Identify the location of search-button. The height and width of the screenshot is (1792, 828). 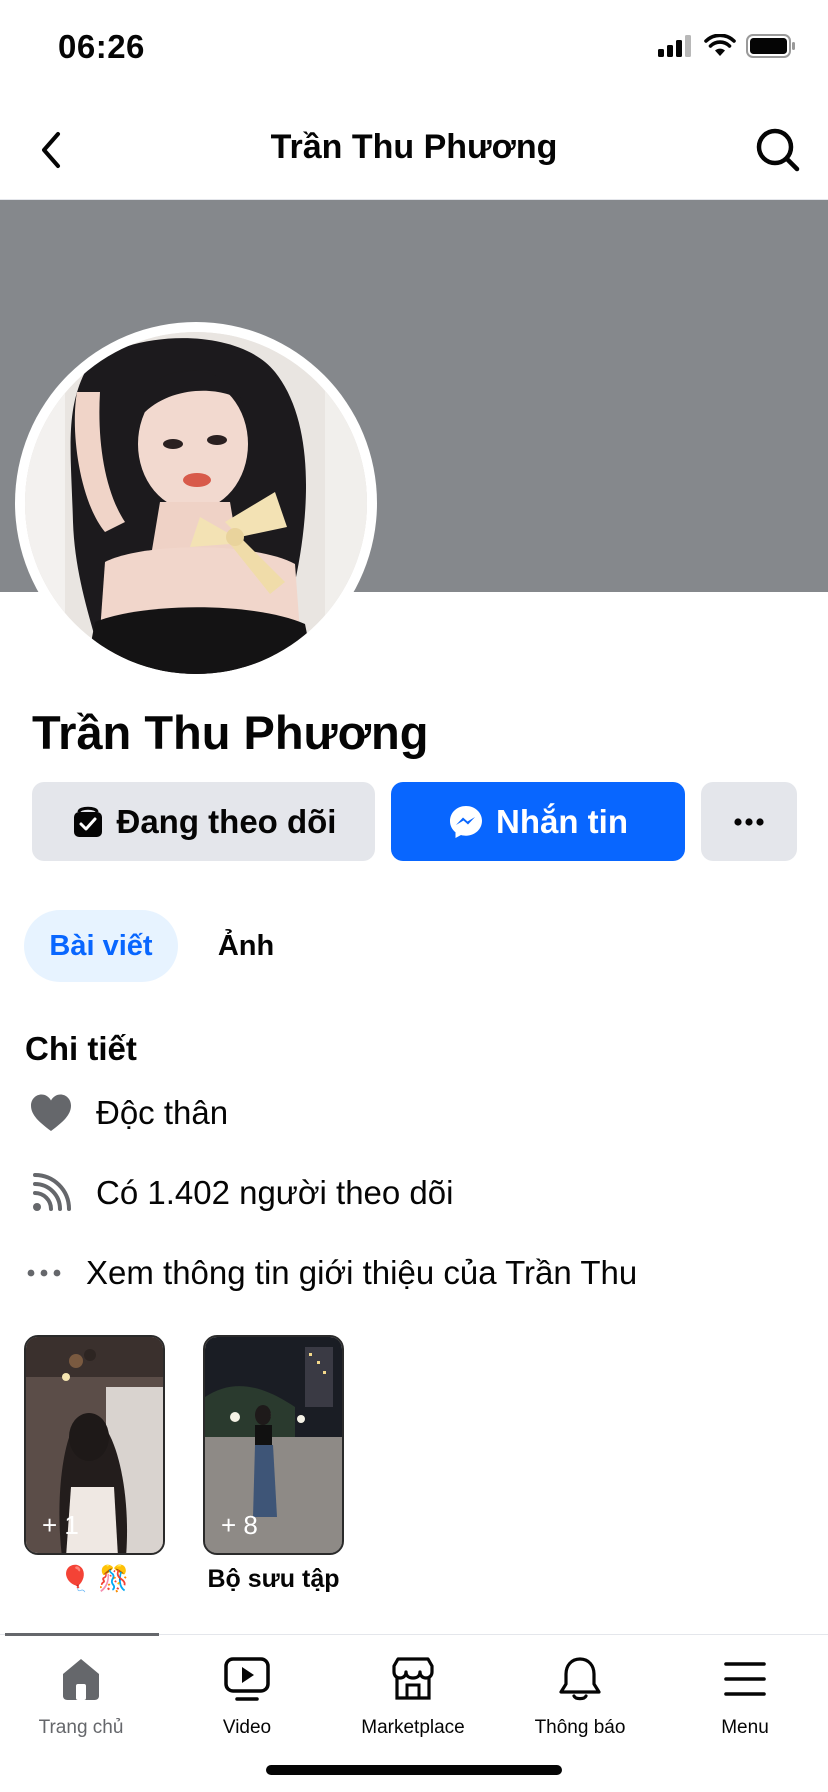
(778, 150).